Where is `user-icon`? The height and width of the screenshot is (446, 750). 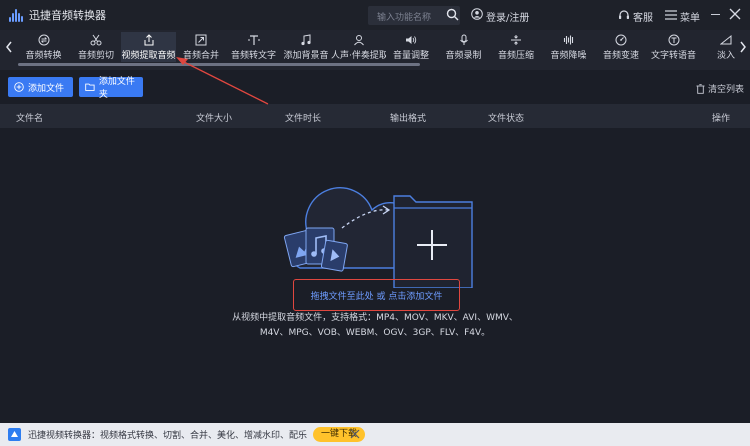
user-icon is located at coordinates (477, 14).